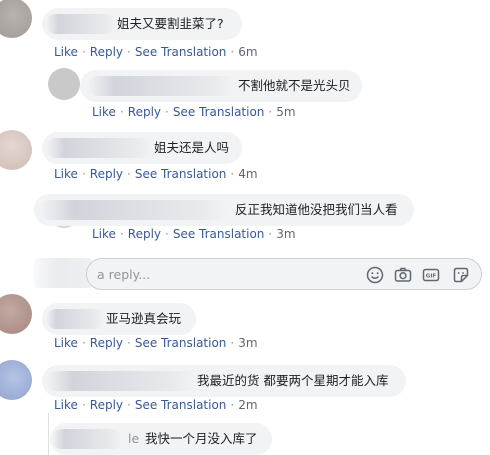  I want to click on comment-bubble: le 我快一个月没入库了, so click(161, 439).